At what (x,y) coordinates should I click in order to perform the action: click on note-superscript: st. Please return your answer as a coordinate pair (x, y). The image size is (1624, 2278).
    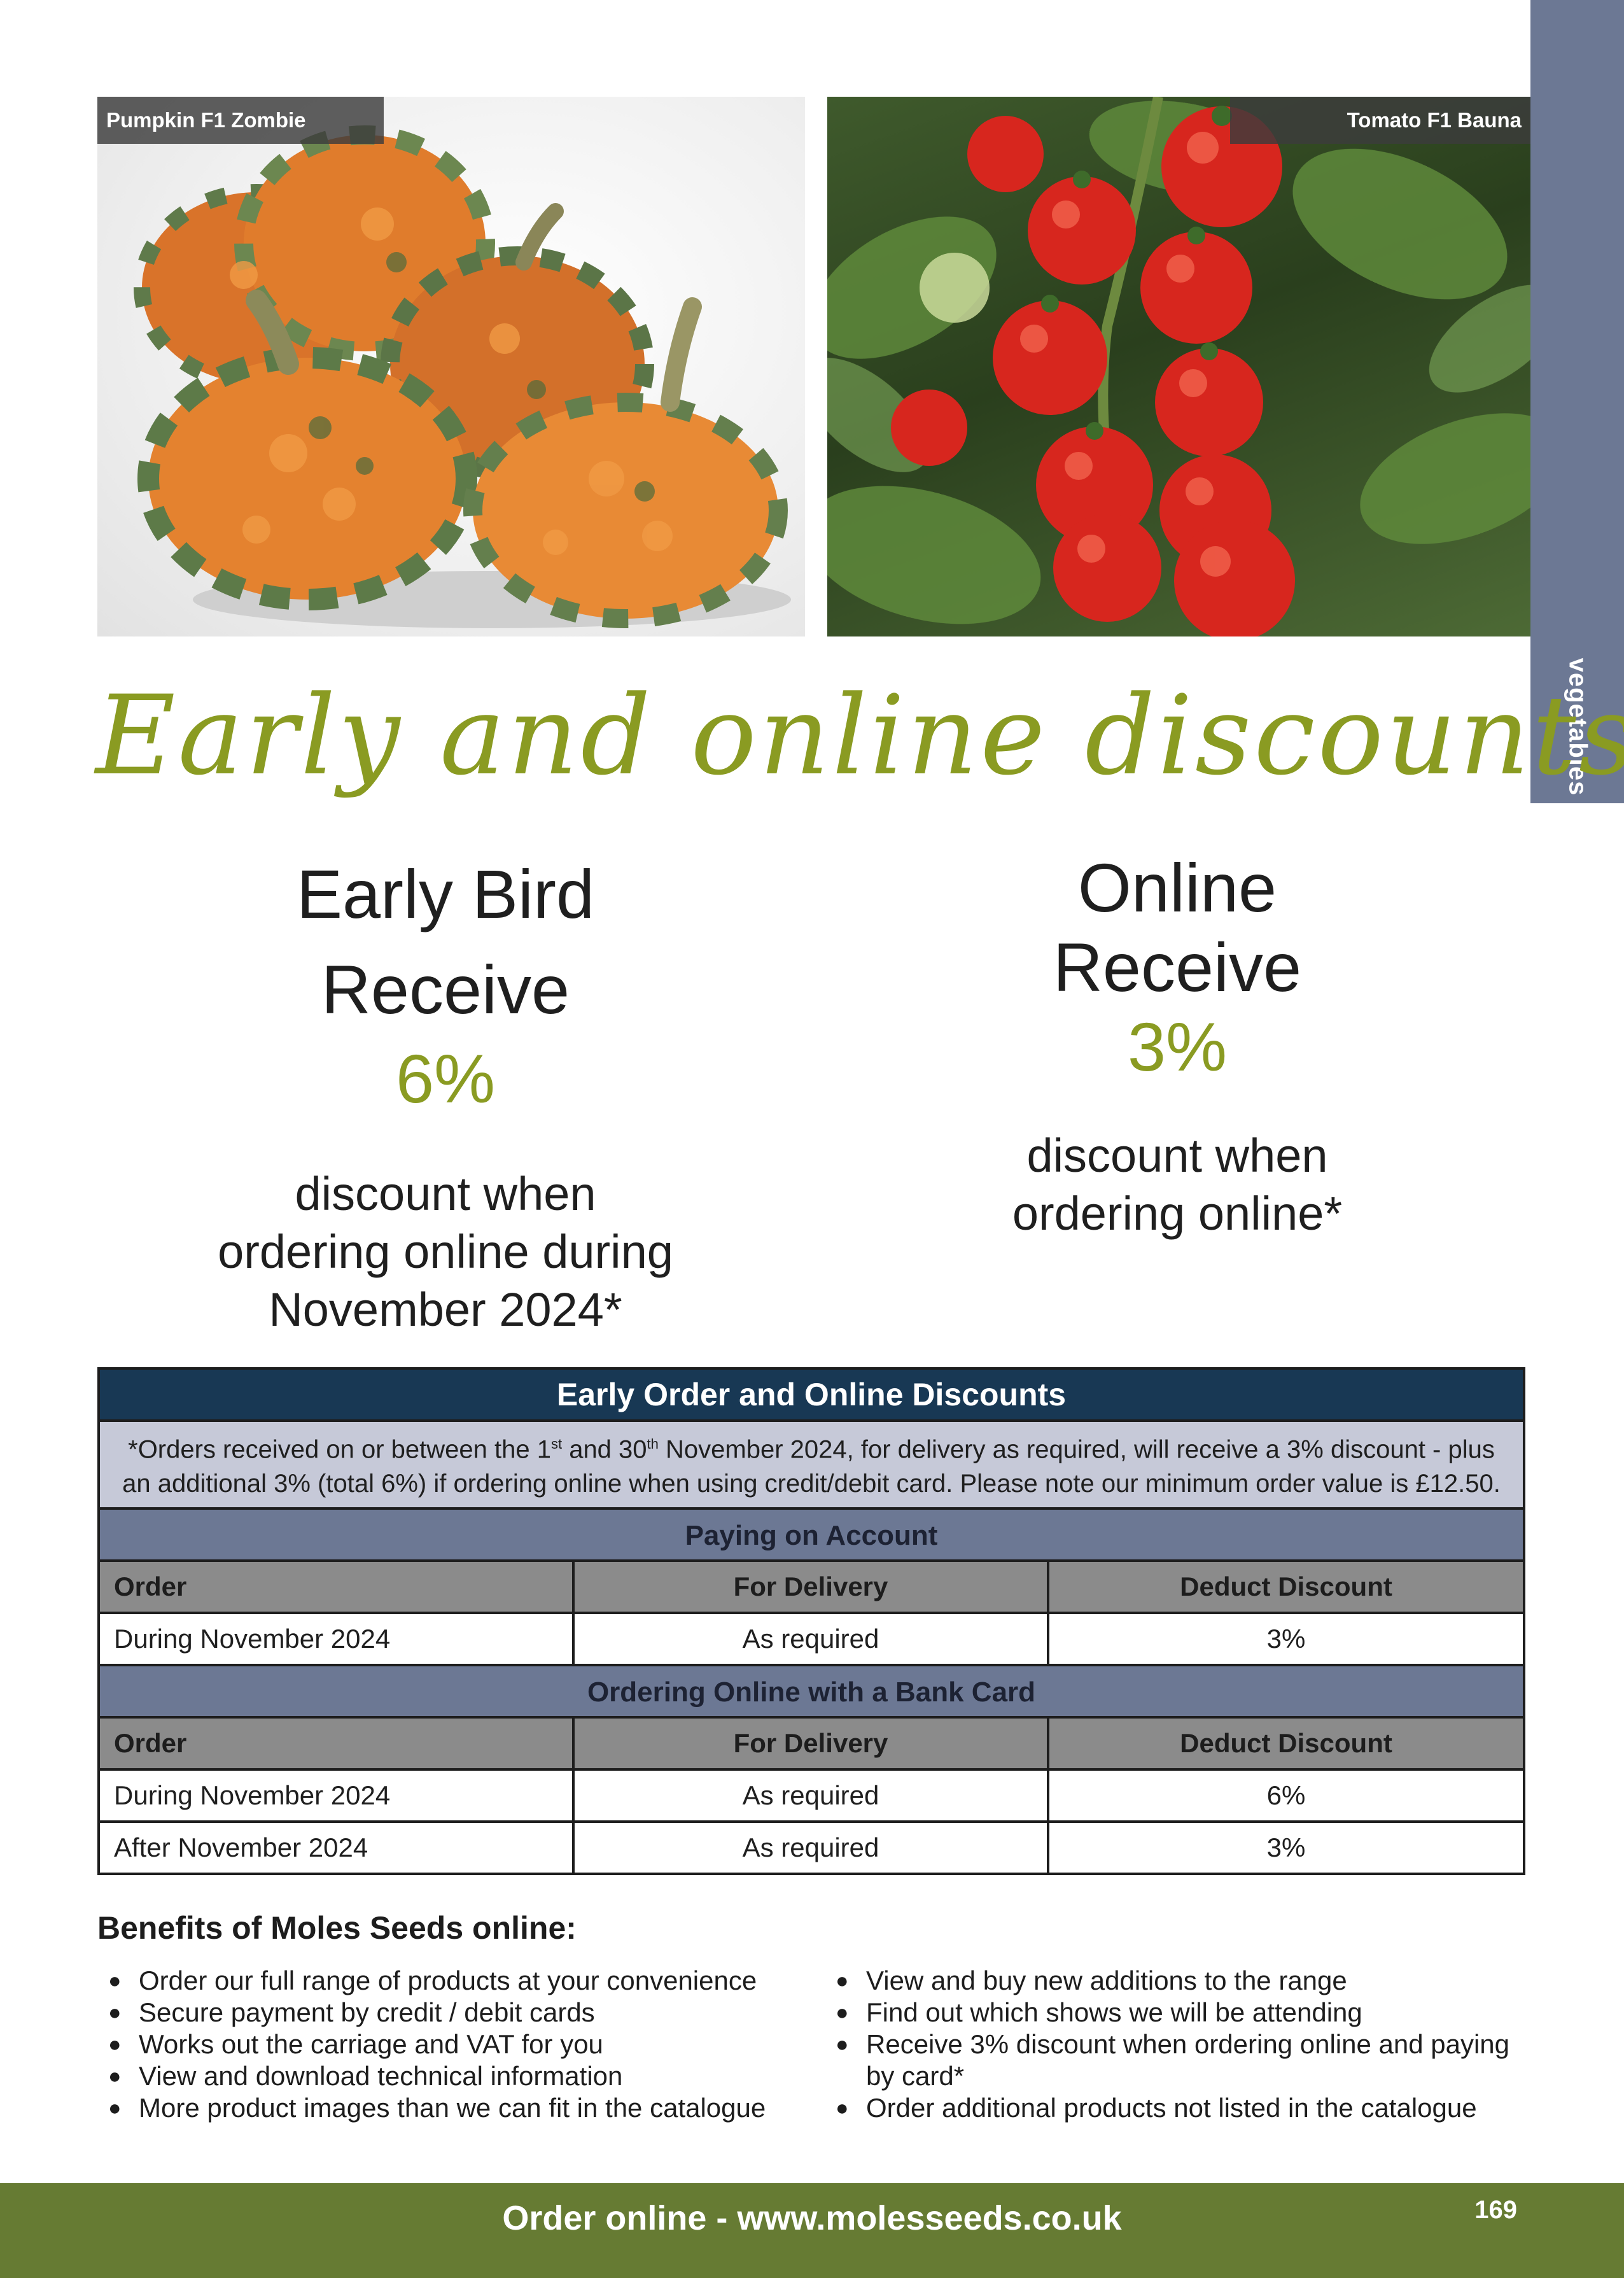
    Looking at the image, I should click on (556, 1444).